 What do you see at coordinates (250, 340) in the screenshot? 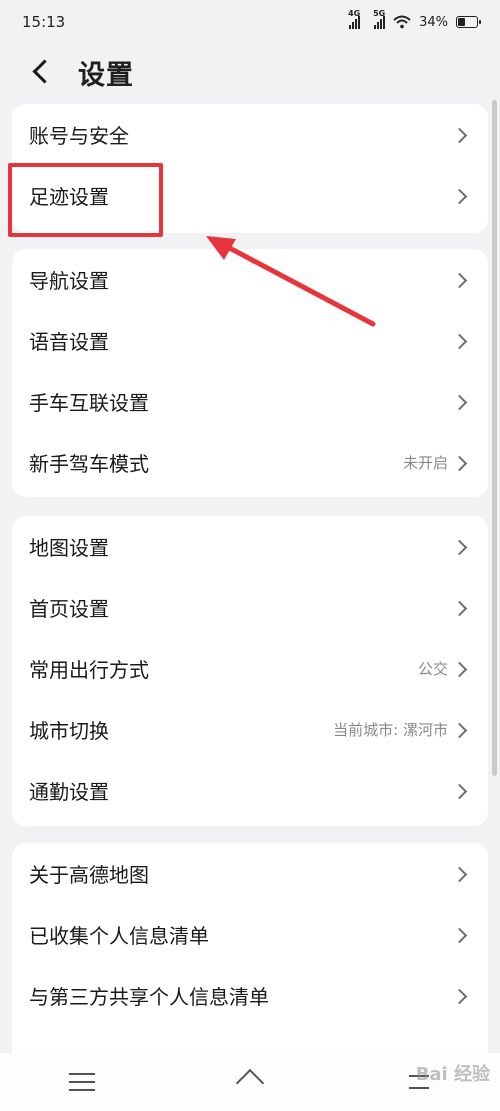
I see `settings-item-voice: 语音设置` at bounding box center [250, 340].